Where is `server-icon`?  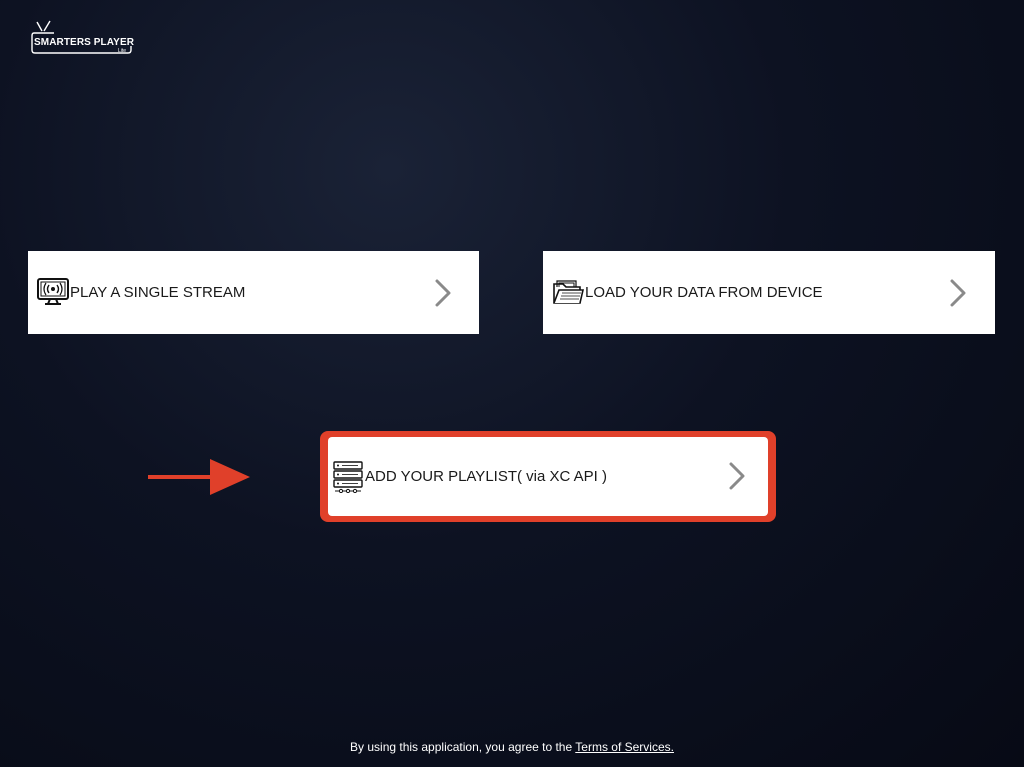
server-icon is located at coordinates (348, 477).